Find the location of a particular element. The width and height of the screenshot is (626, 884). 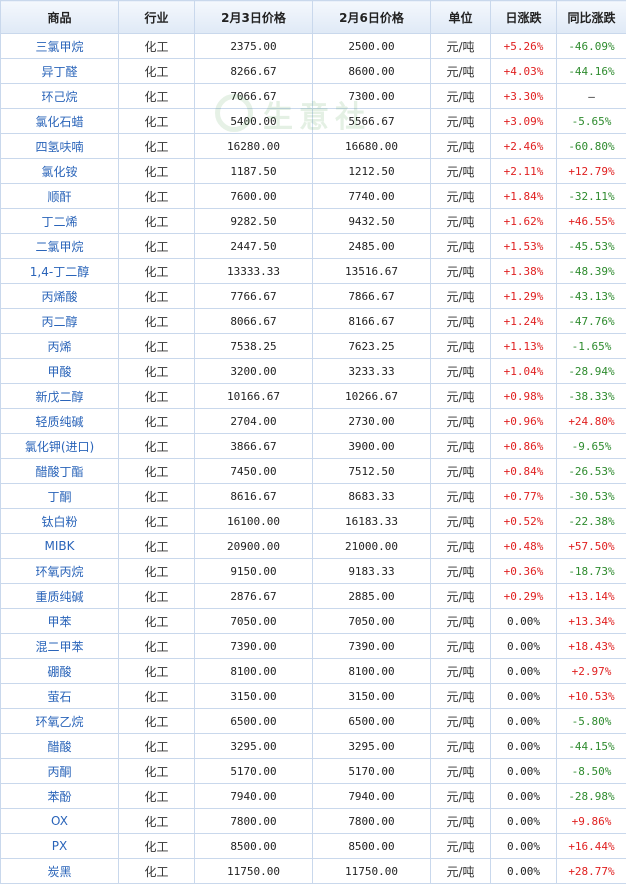

product-name: 丁酮 is located at coordinates (60, 496).